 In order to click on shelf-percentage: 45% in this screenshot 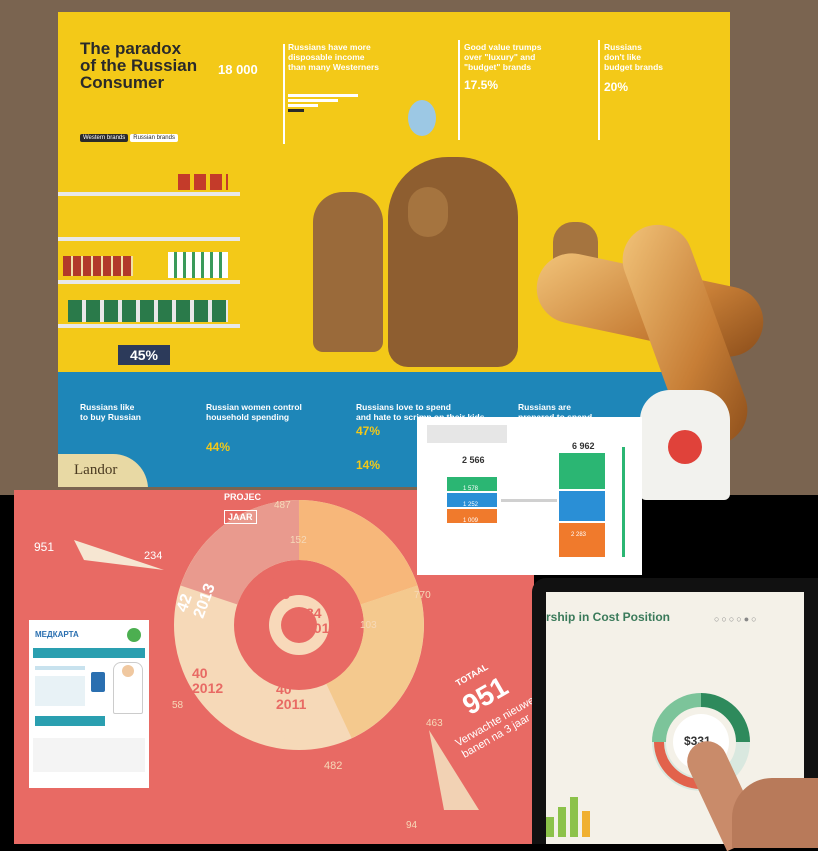, I will do `click(144, 355)`.